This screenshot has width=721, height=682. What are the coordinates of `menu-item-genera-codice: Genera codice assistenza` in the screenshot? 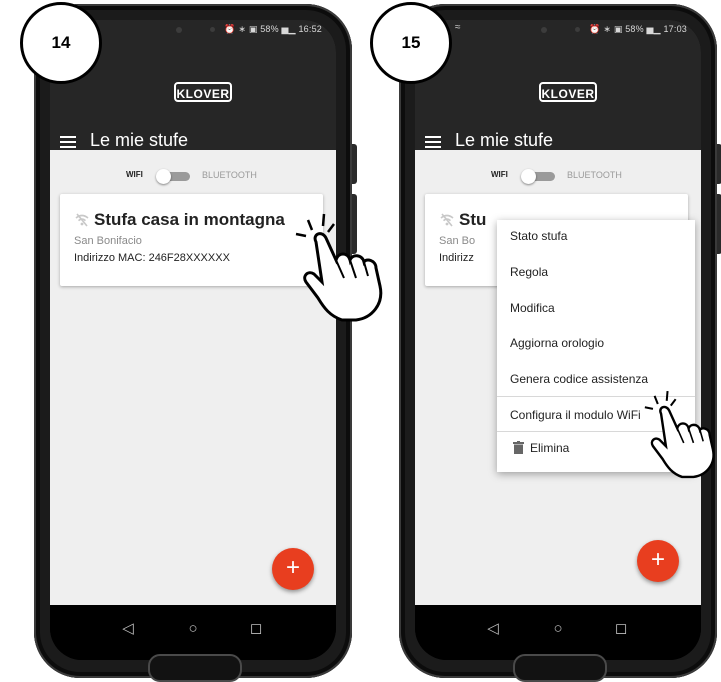 It's located at (579, 379).